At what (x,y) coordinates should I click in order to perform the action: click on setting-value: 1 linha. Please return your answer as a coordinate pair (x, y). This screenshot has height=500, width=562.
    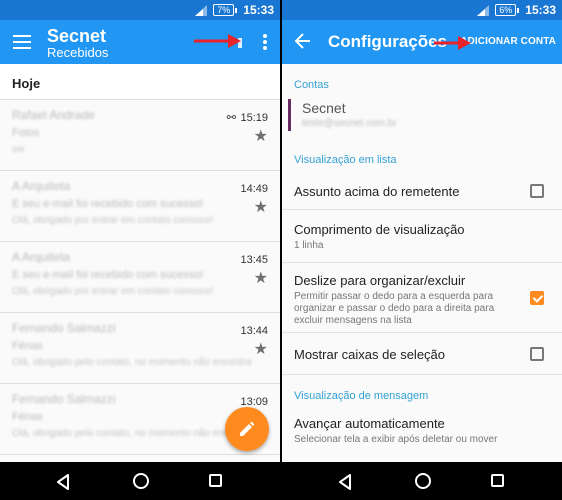
    Looking at the image, I should click on (309, 245).